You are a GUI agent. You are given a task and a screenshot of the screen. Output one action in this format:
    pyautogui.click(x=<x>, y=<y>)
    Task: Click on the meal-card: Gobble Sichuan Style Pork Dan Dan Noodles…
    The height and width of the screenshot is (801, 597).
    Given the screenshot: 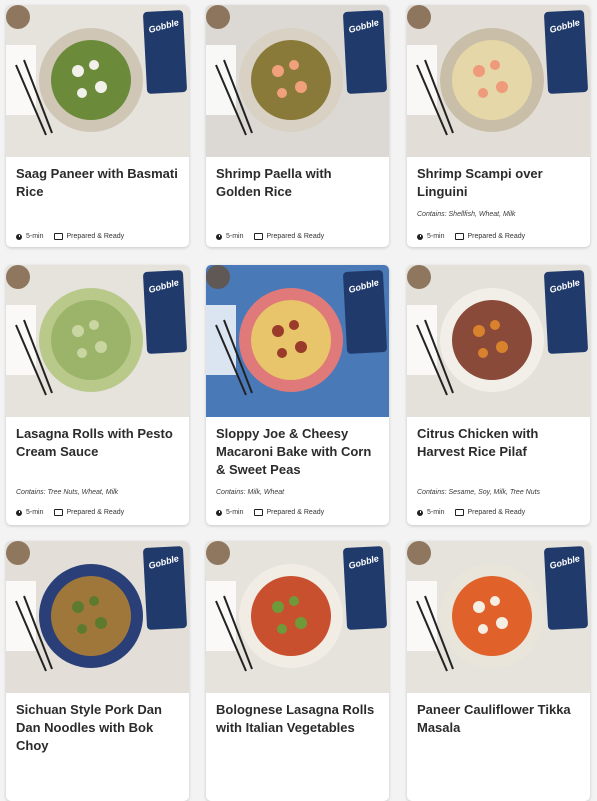 What is the action you would take?
    pyautogui.click(x=97, y=671)
    